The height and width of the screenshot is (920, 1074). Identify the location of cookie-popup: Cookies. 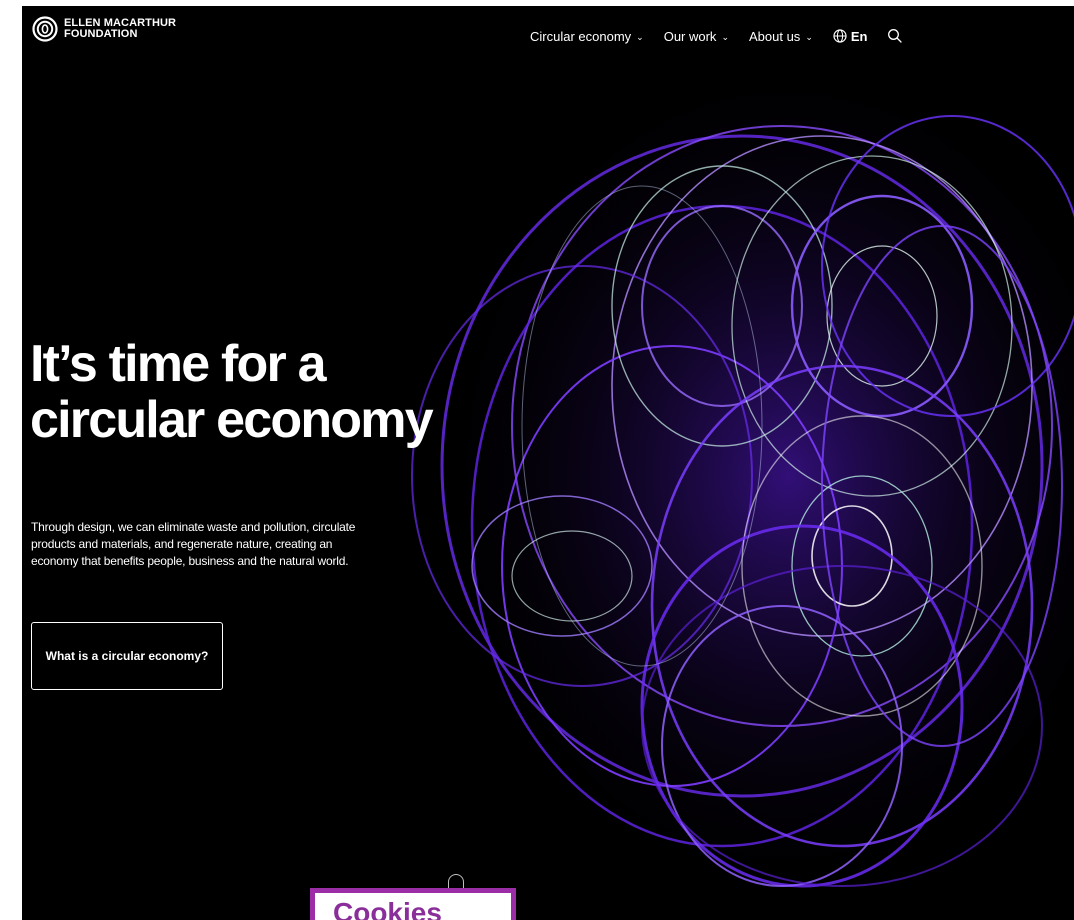
(413, 904).